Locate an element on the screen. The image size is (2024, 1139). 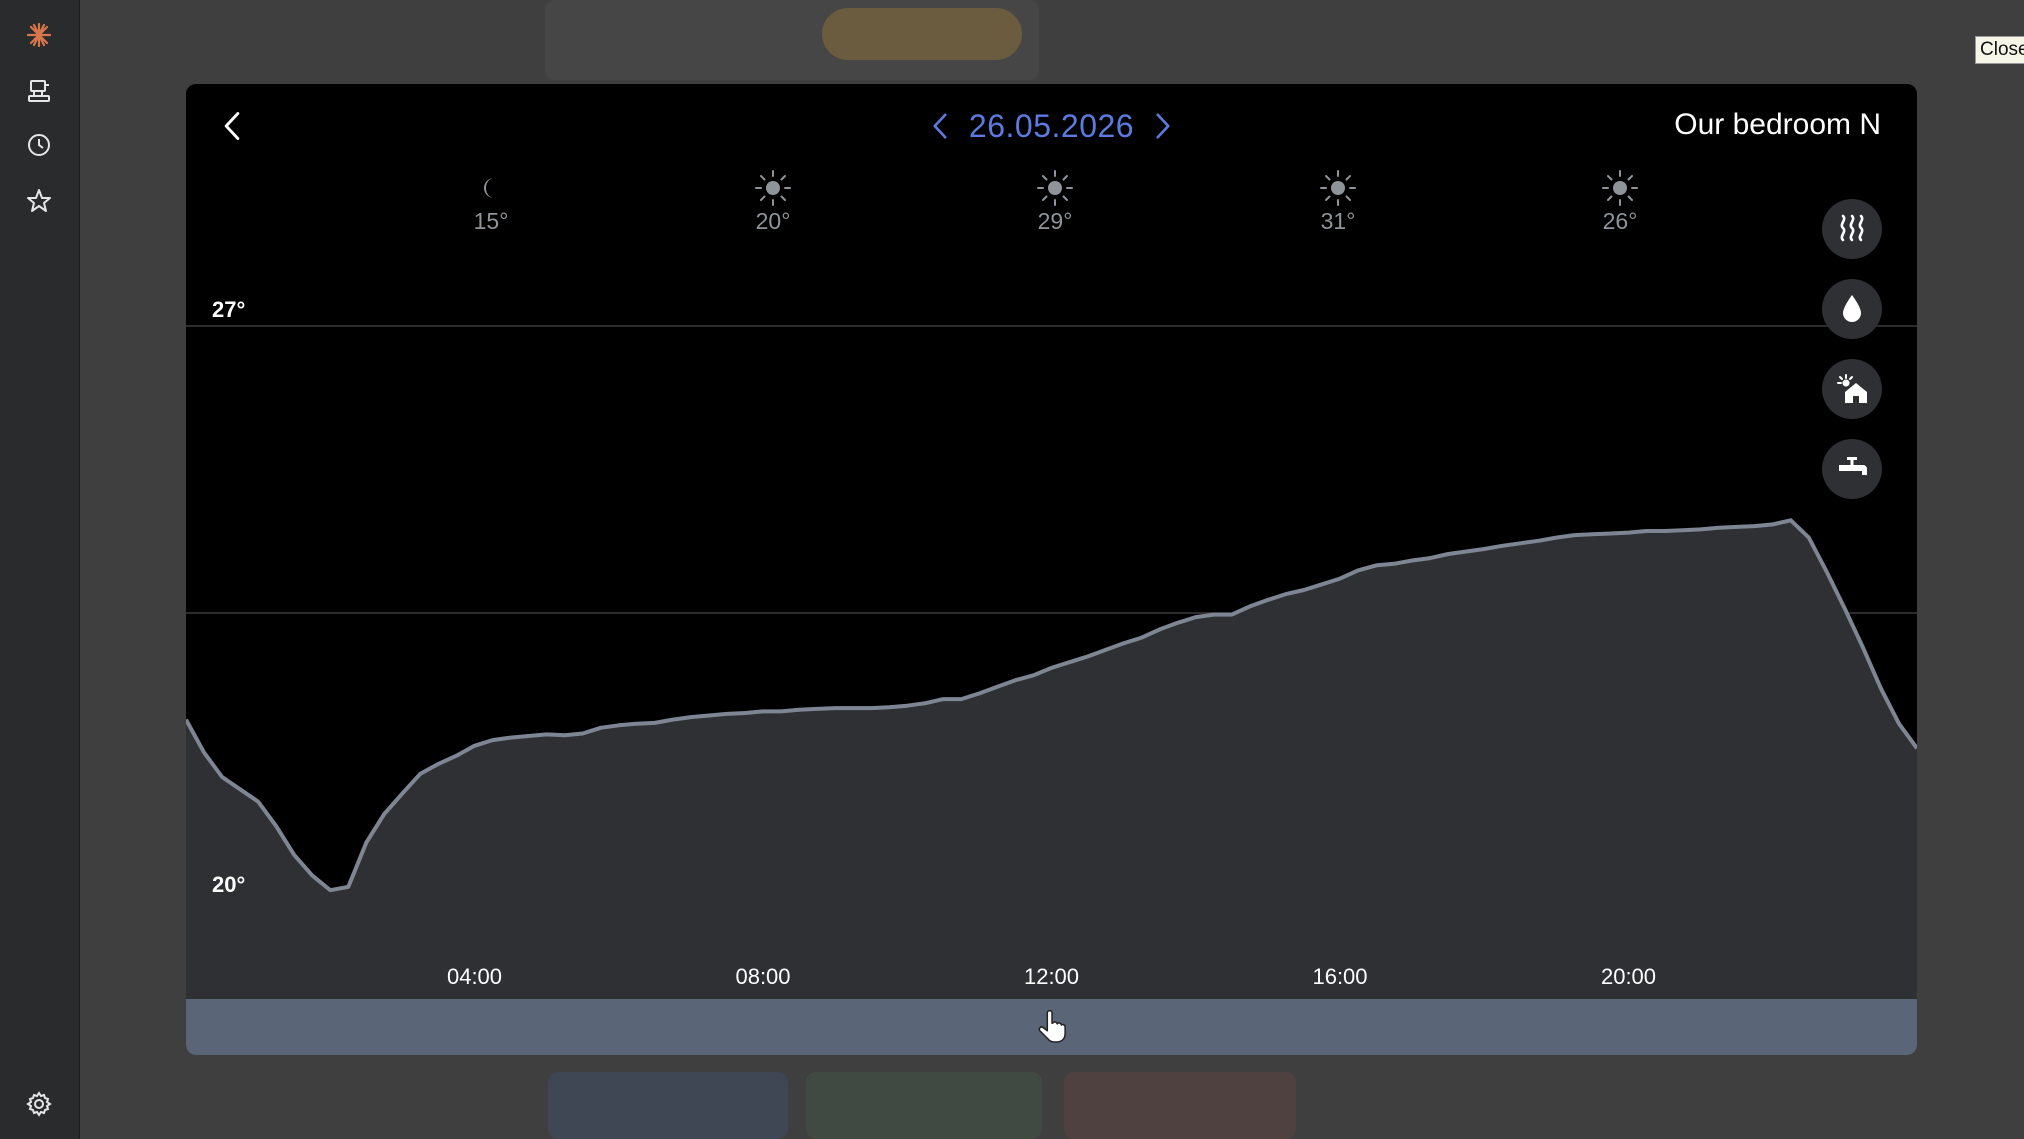
outdoor-button is located at coordinates (1852, 389).